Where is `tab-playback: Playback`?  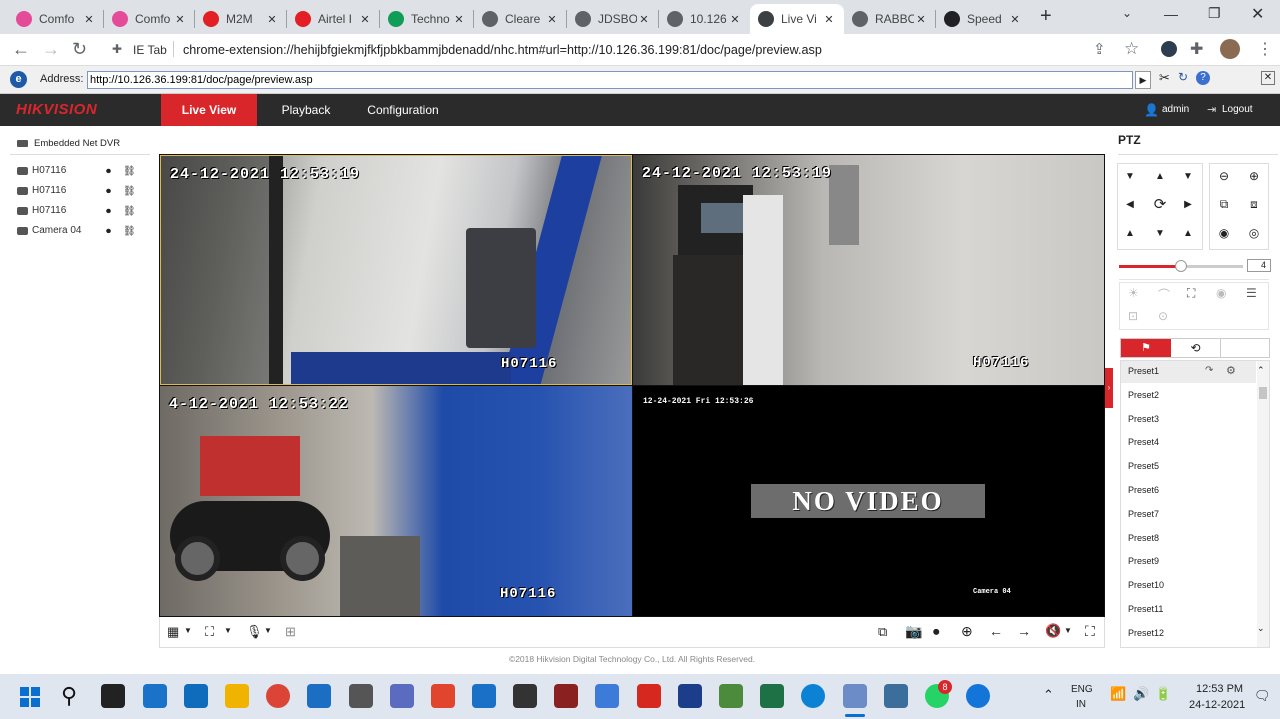 tab-playback: Playback is located at coordinates (306, 110).